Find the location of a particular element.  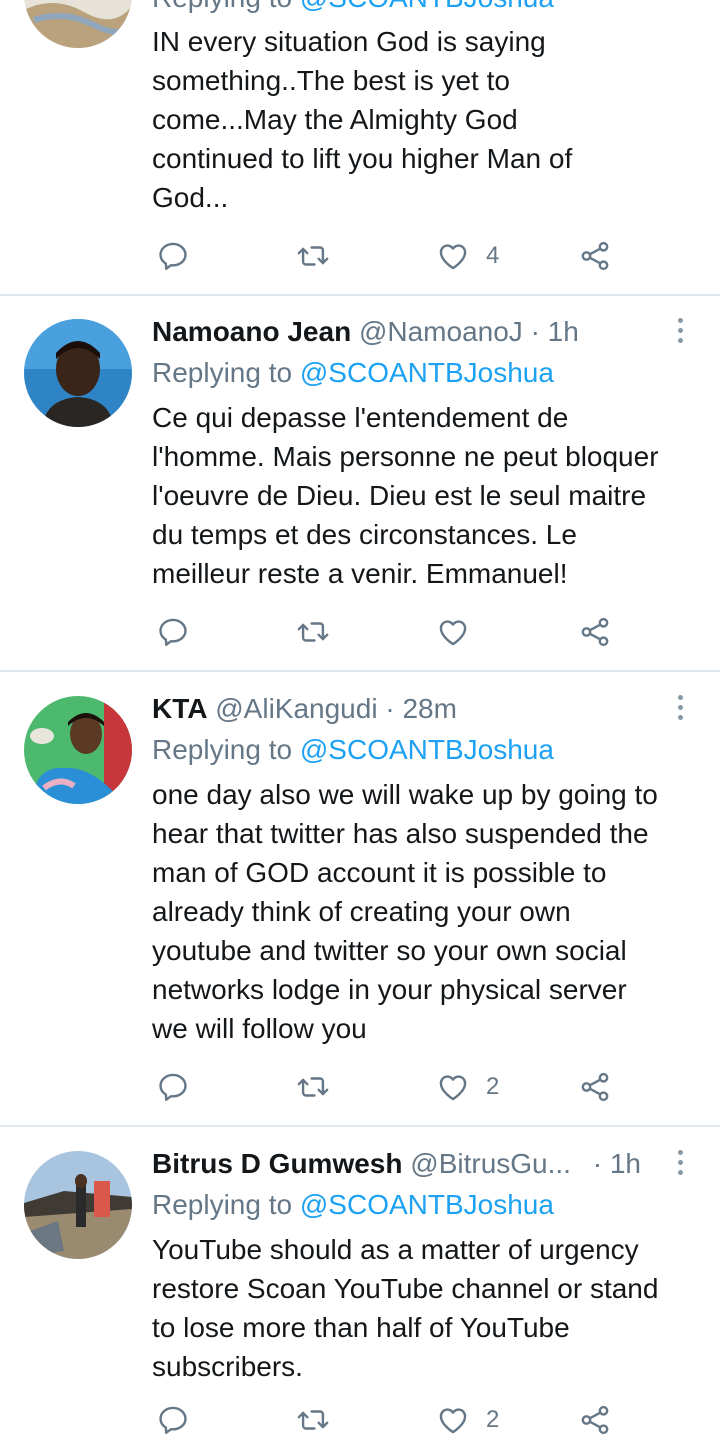

tweet-text-line: hear that twitter has also suspended the is located at coordinates (400, 833).